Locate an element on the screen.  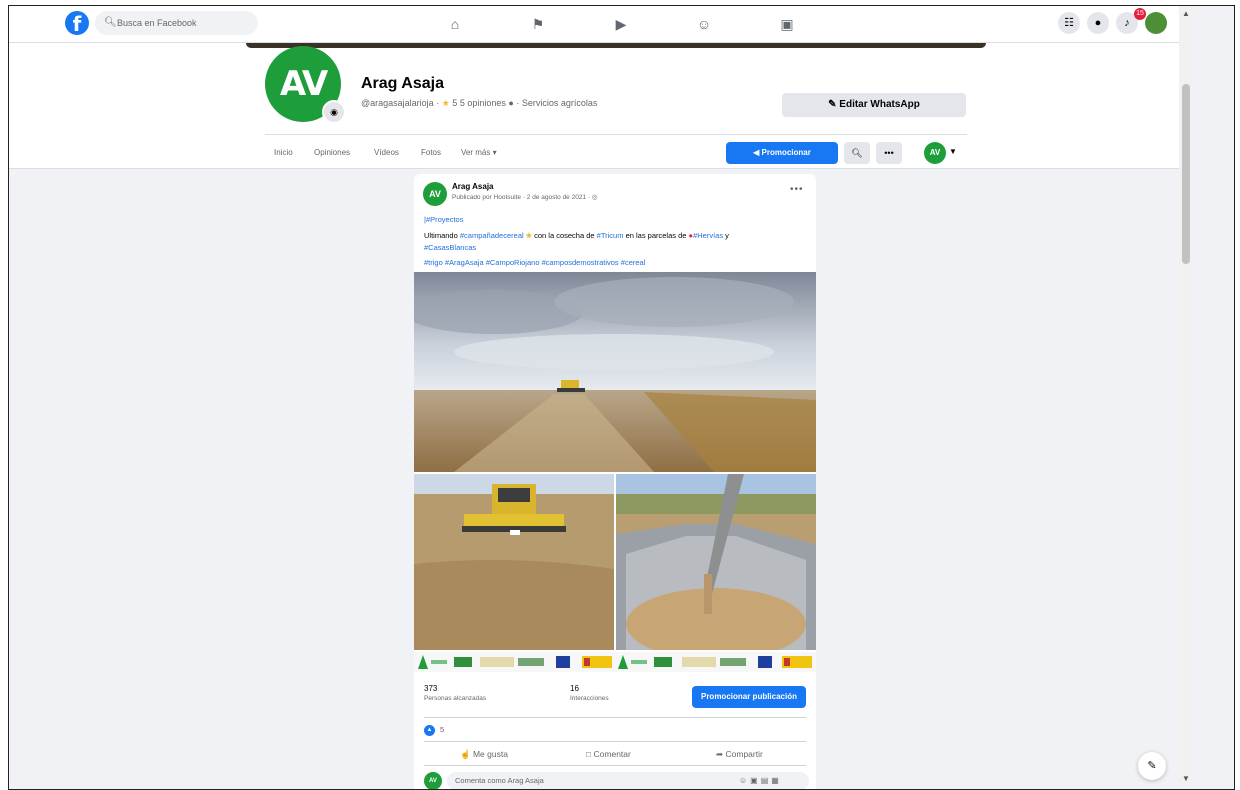
new-message-compose-icon: ✎ is located at coordinates (1152, 766).